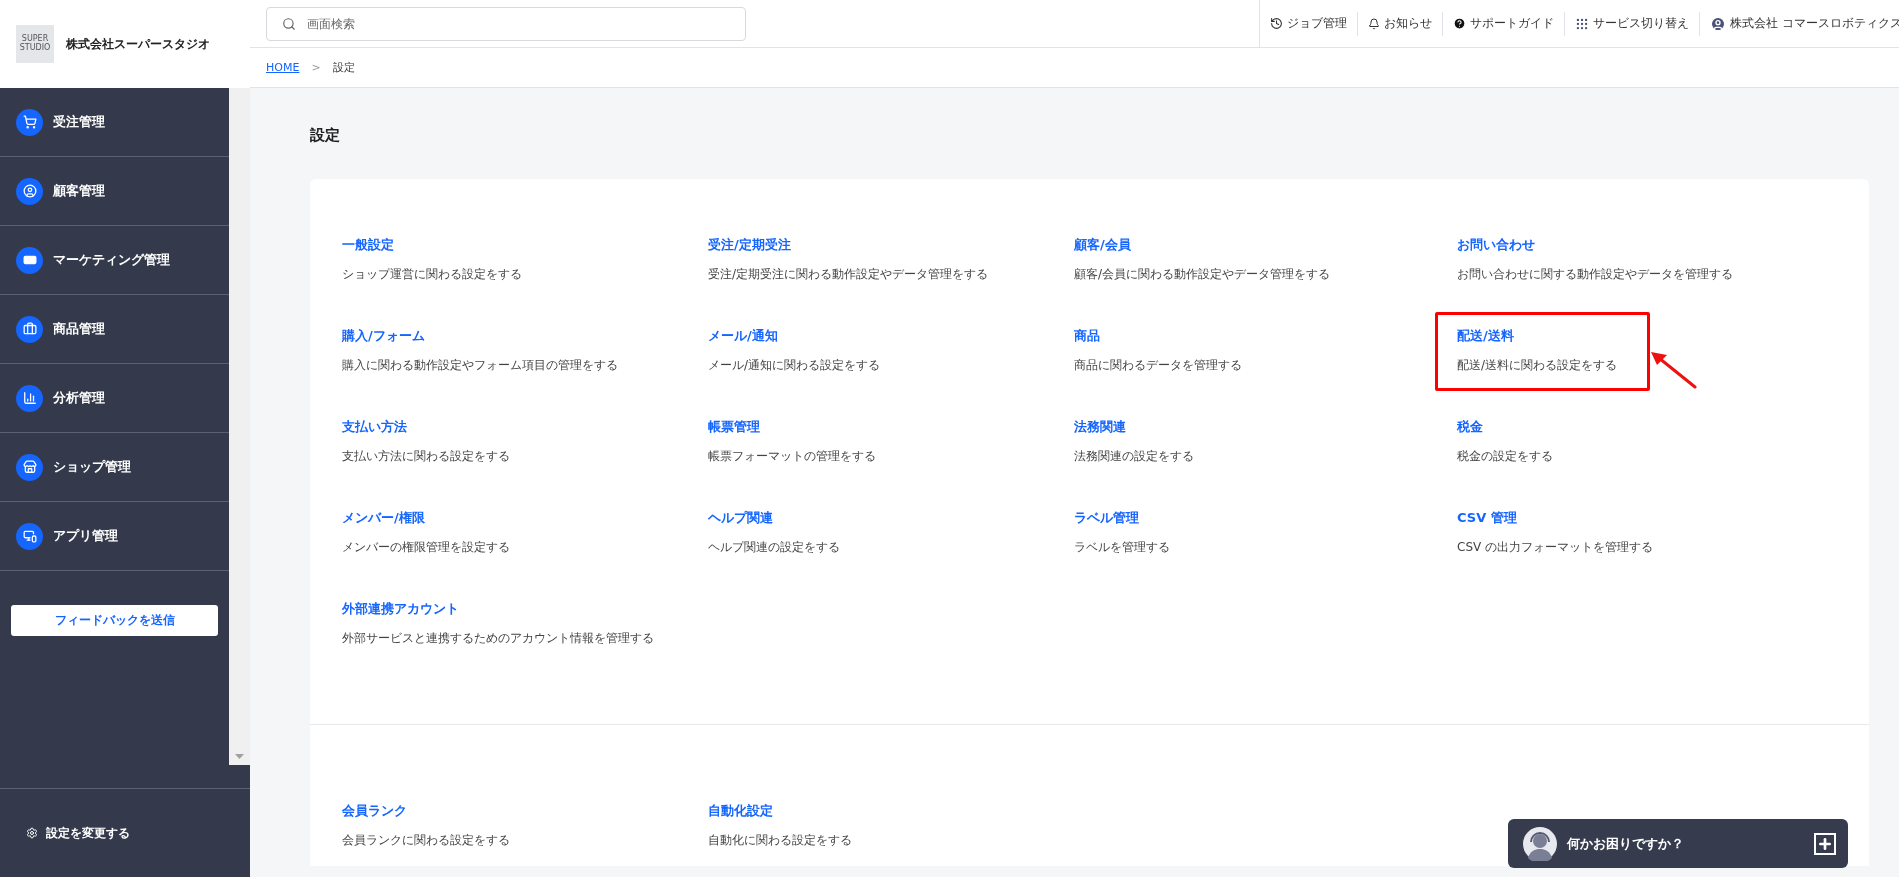 The image size is (1899, 877). Describe the element at coordinates (114, 191) in the screenshot. I see `sidebar-item: 顧客管理` at that location.